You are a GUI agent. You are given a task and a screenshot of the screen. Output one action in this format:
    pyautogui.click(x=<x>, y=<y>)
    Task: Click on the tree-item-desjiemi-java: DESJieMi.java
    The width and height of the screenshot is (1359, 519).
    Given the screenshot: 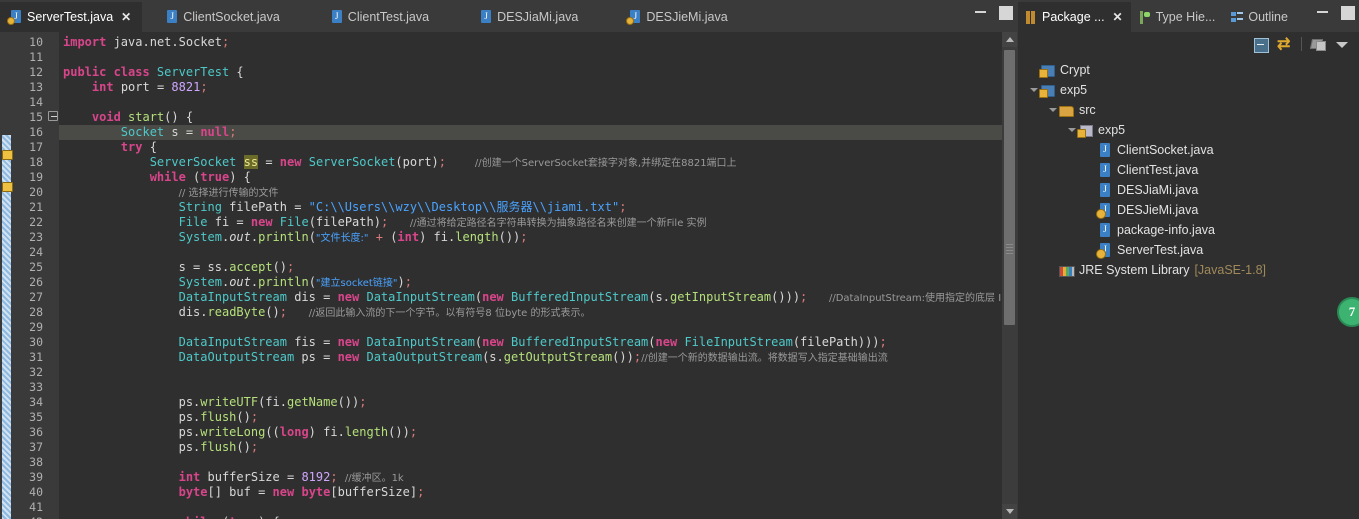 What is the action you would take?
    pyautogui.click(x=1188, y=210)
    